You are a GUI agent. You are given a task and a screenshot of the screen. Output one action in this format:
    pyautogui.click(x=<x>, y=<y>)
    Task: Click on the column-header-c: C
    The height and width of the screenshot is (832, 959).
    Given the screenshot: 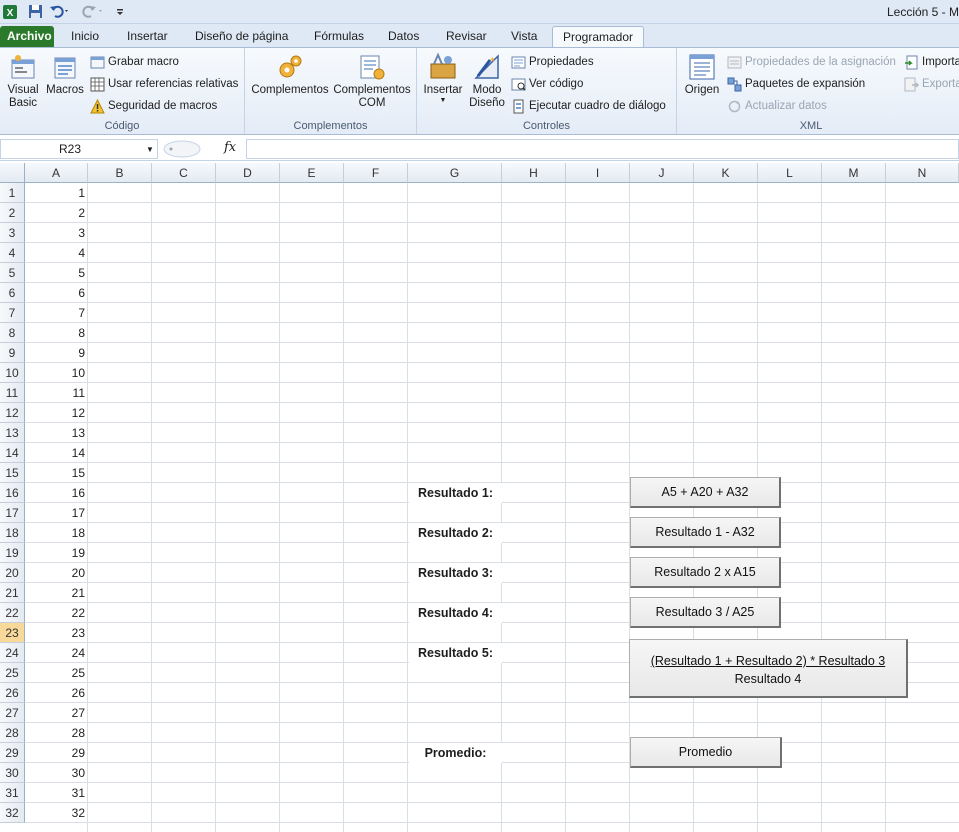 What is the action you would take?
    pyautogui.click(x=184, y=173)
    